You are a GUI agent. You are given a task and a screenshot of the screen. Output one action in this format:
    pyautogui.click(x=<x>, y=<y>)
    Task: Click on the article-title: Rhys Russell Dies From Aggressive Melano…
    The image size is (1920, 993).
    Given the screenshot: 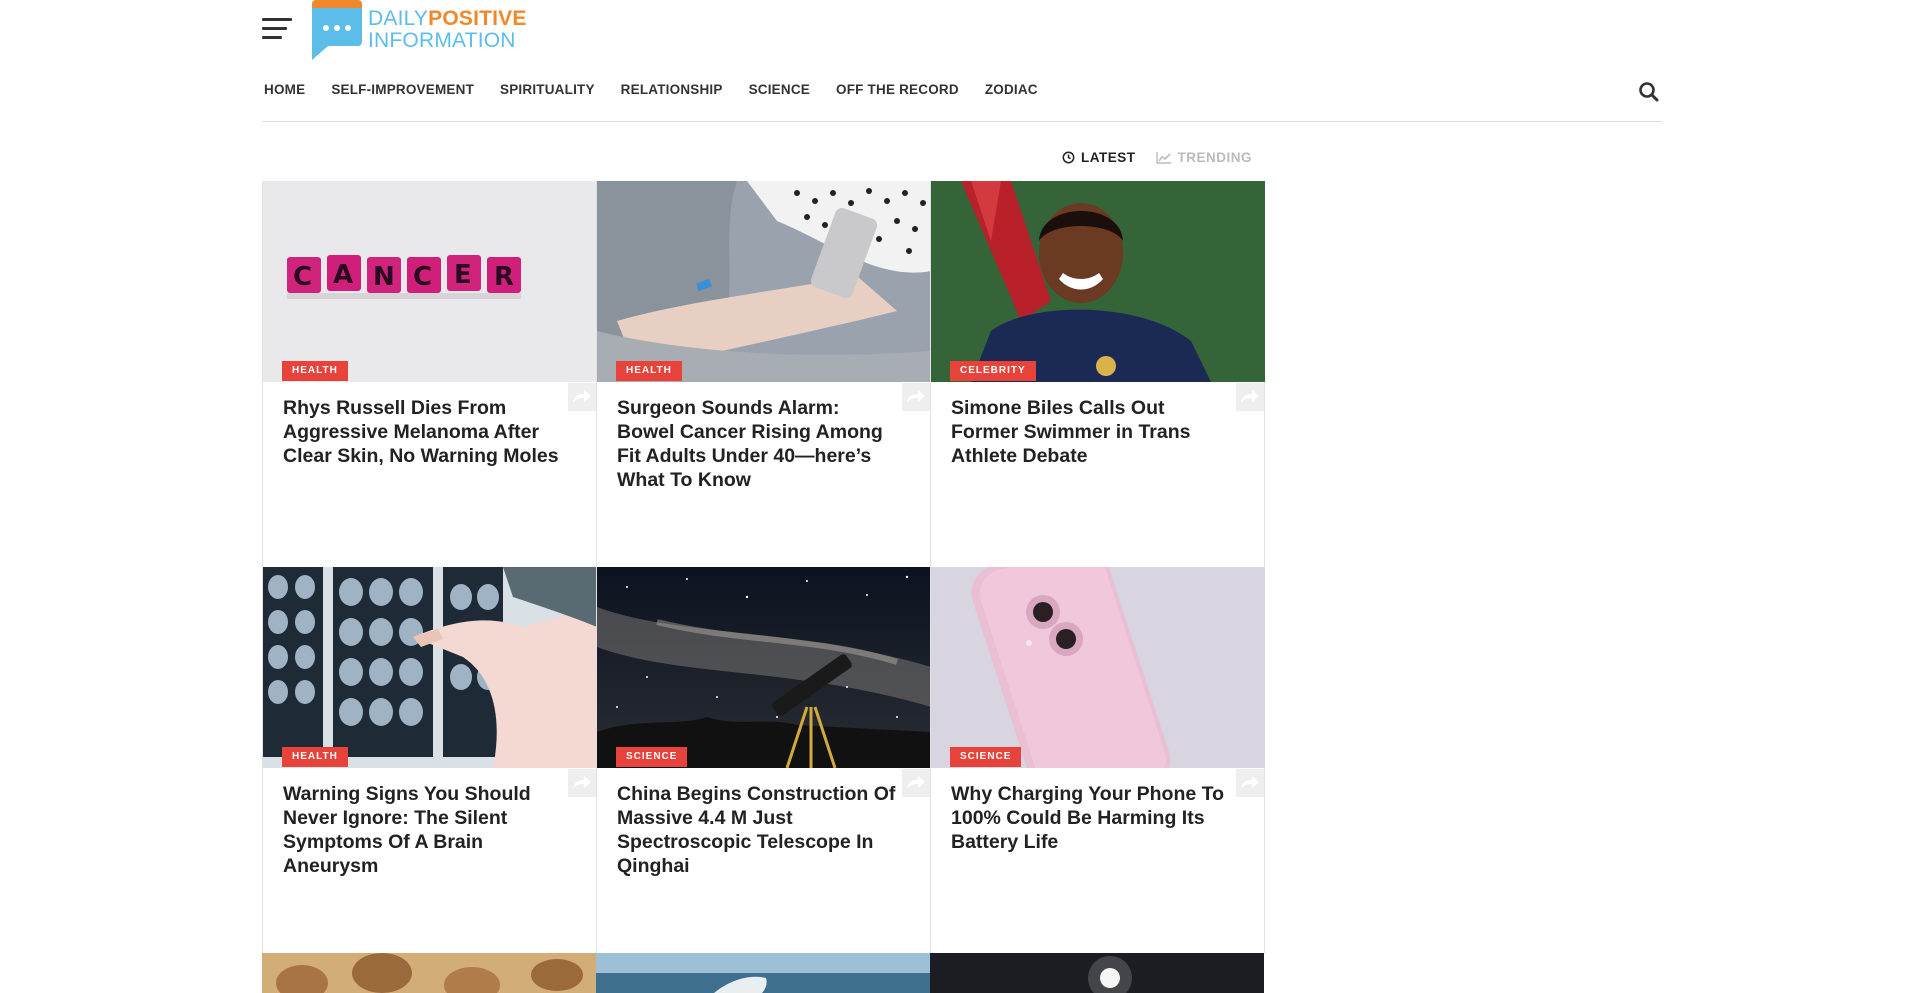 What is the action you would take?
    pyautogui.click(x=425, y=432)
    